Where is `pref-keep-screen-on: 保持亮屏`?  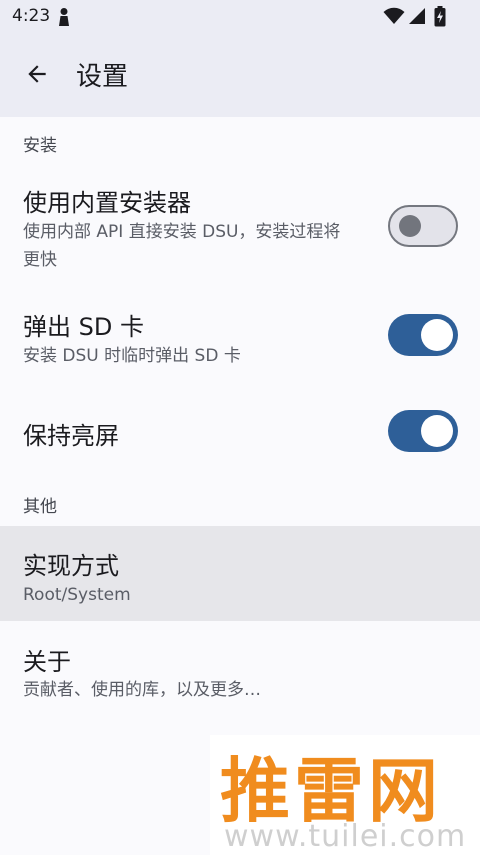 pref-keep-screen-on: 保持亮屏 is located at coordinates (240, 432).